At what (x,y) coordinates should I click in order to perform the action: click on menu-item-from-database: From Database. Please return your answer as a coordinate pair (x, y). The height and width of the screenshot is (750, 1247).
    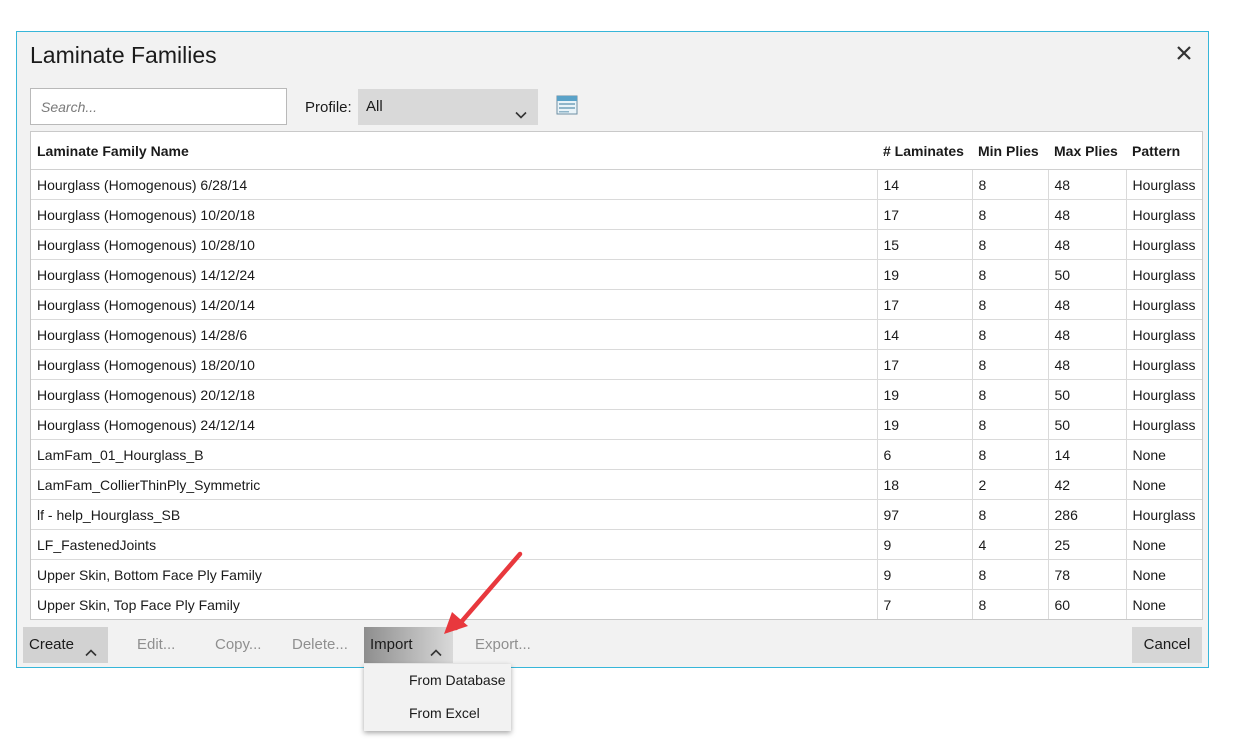
    Looking at the image, I should click on (437, 680).